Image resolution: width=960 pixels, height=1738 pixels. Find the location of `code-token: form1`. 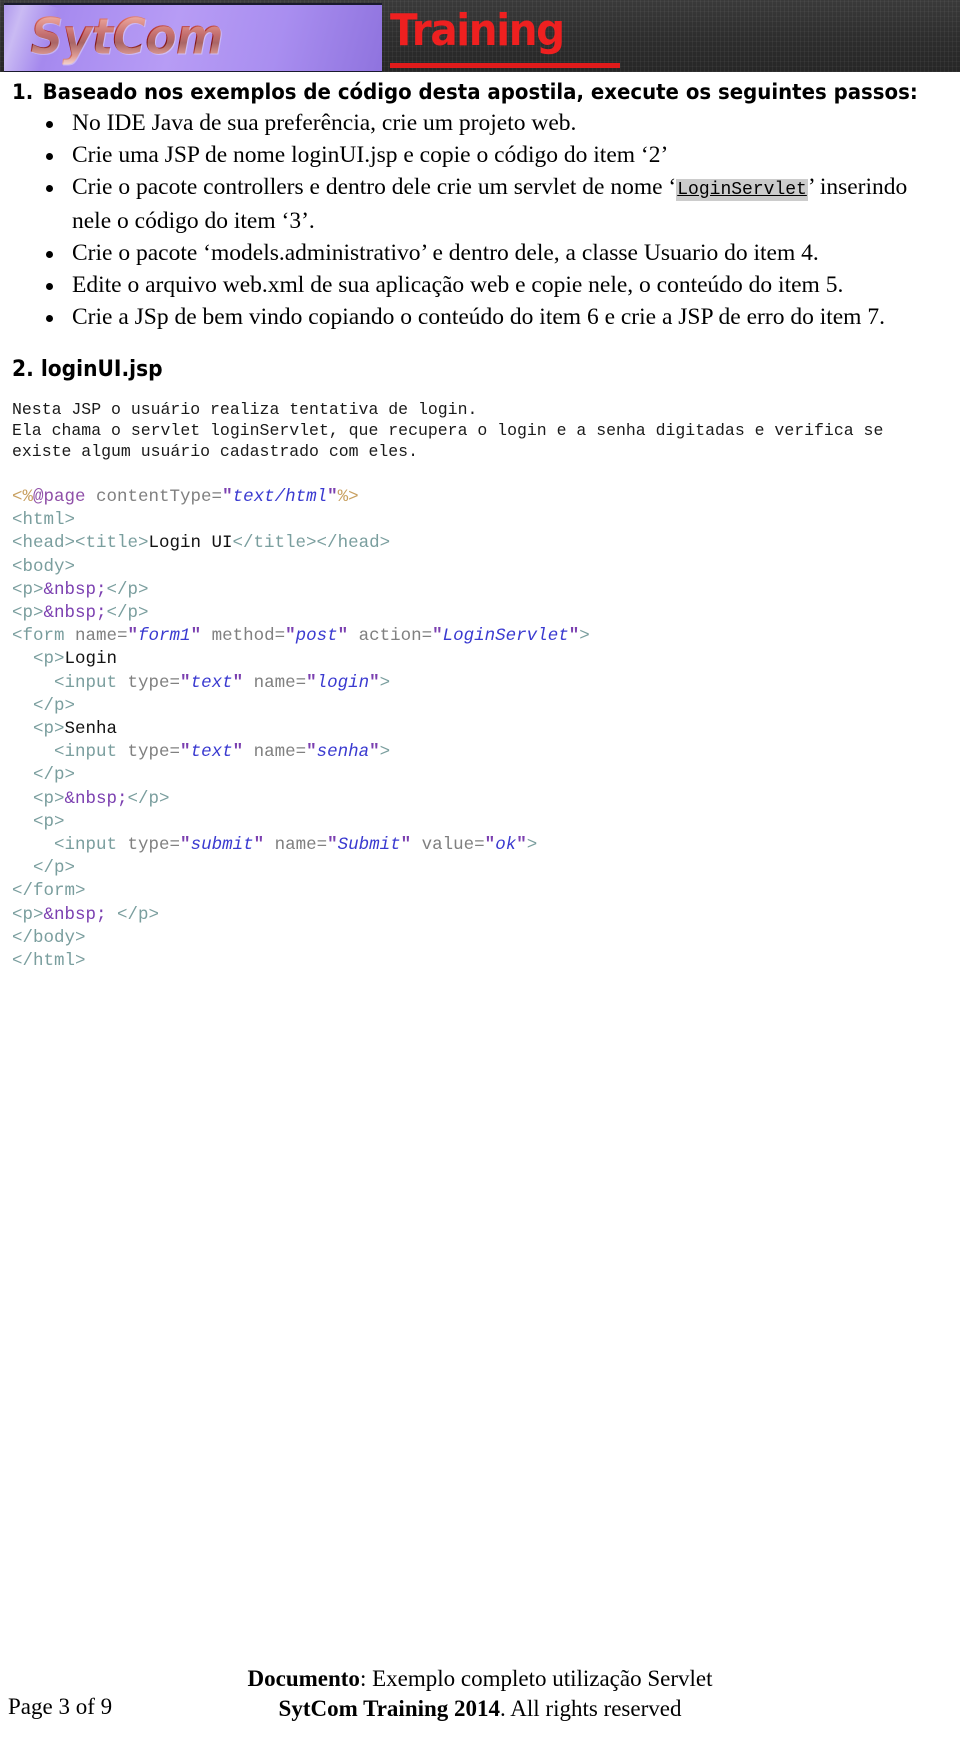

code-token: form1 is located at coordinates (164, 636).